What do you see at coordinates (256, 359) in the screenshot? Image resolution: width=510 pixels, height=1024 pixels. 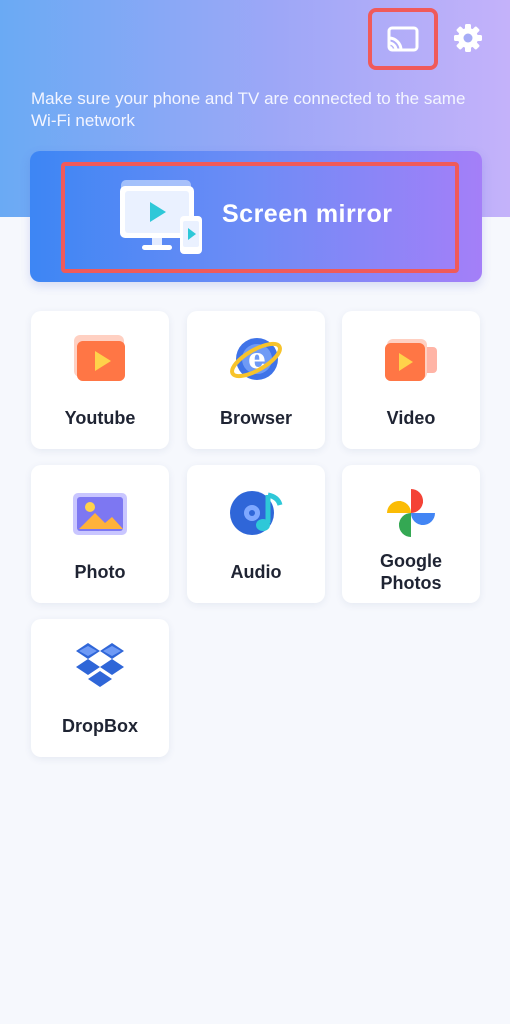 I see `browser-icon: e` at bounding box center [256, 359].